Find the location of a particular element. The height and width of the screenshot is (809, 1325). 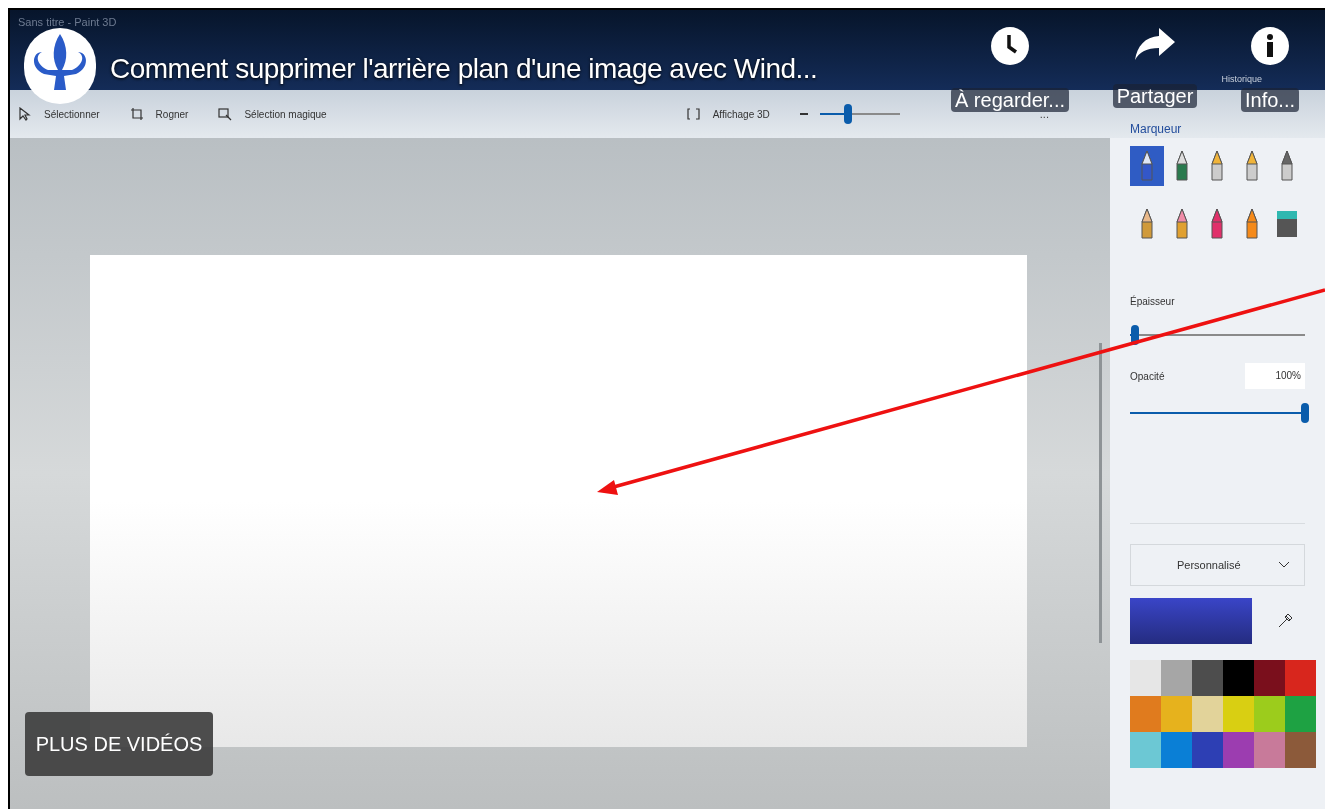

eyedropper-icon is located at coordinates (1285, 621).